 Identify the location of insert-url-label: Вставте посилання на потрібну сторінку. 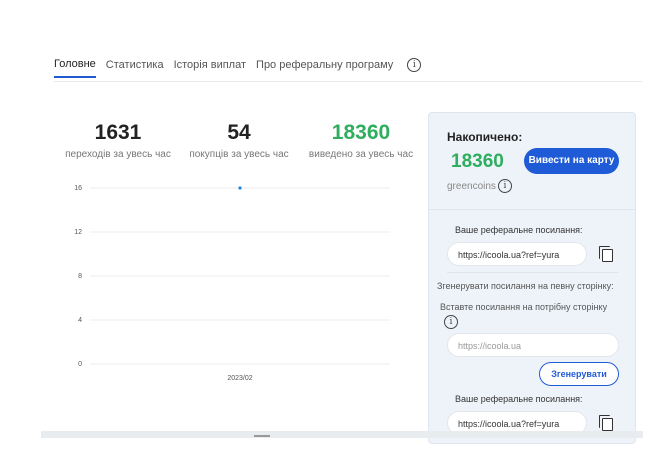
(524, 307).